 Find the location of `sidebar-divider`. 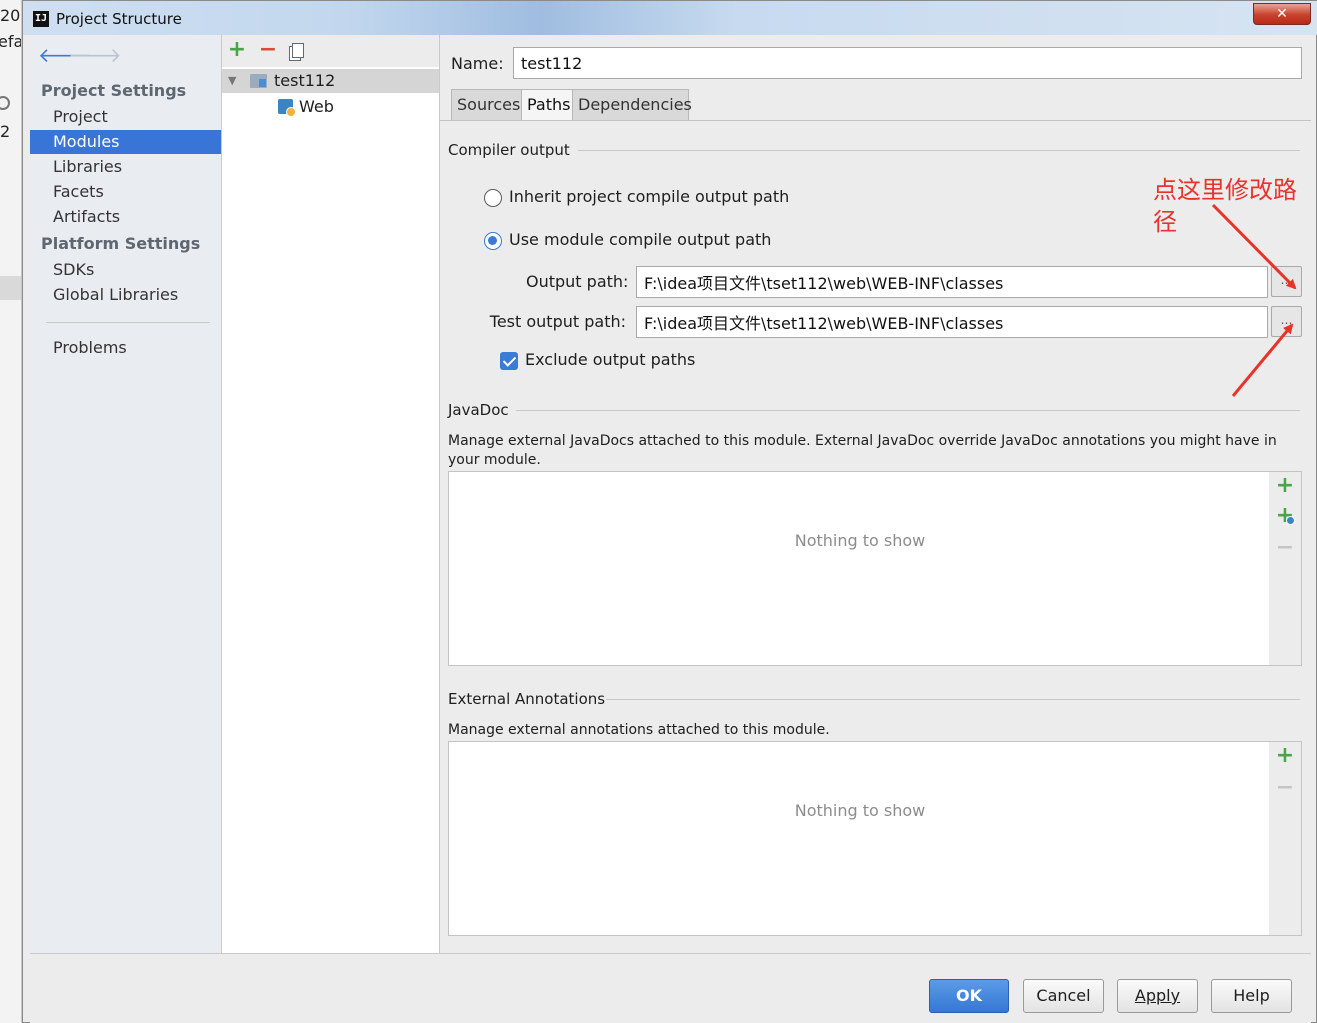

sidebar-divider is located at coordinates (128, 322).